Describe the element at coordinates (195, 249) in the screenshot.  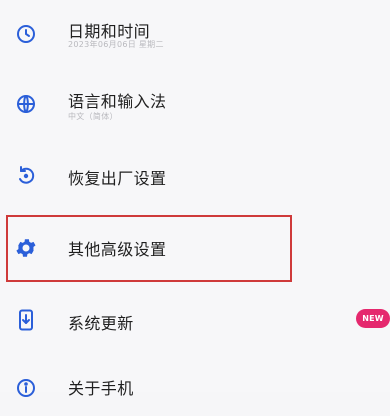
I see `settings-item-advanced: 其他高级设置` at that location.